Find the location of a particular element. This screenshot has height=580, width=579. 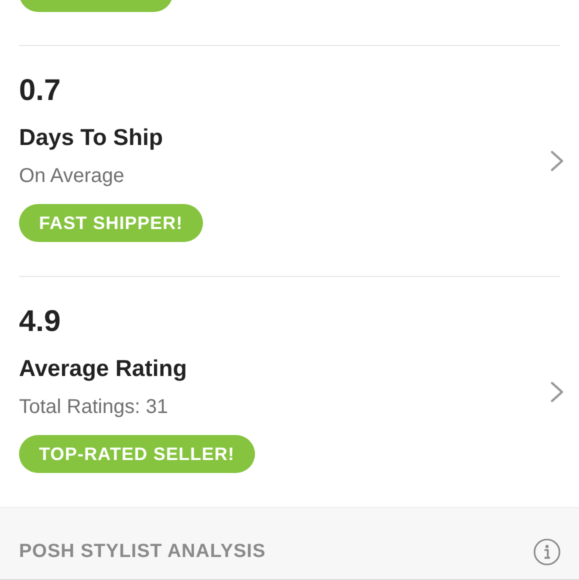

badge: FAST SHIPPER! is located at coordinates (111, 223).